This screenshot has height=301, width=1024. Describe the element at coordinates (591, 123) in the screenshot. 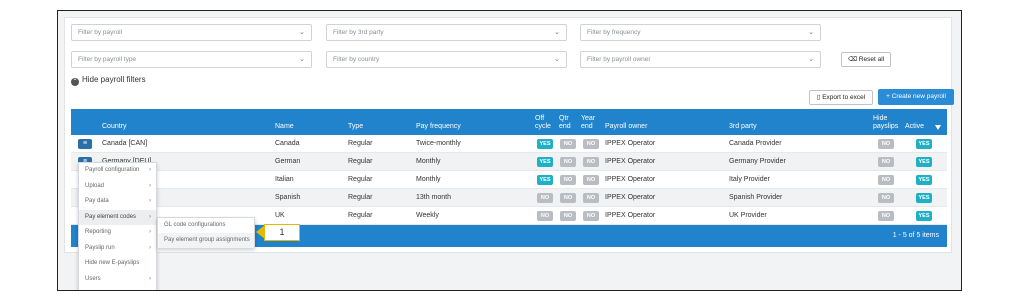

I see `col-year-end: Year end` at that location.